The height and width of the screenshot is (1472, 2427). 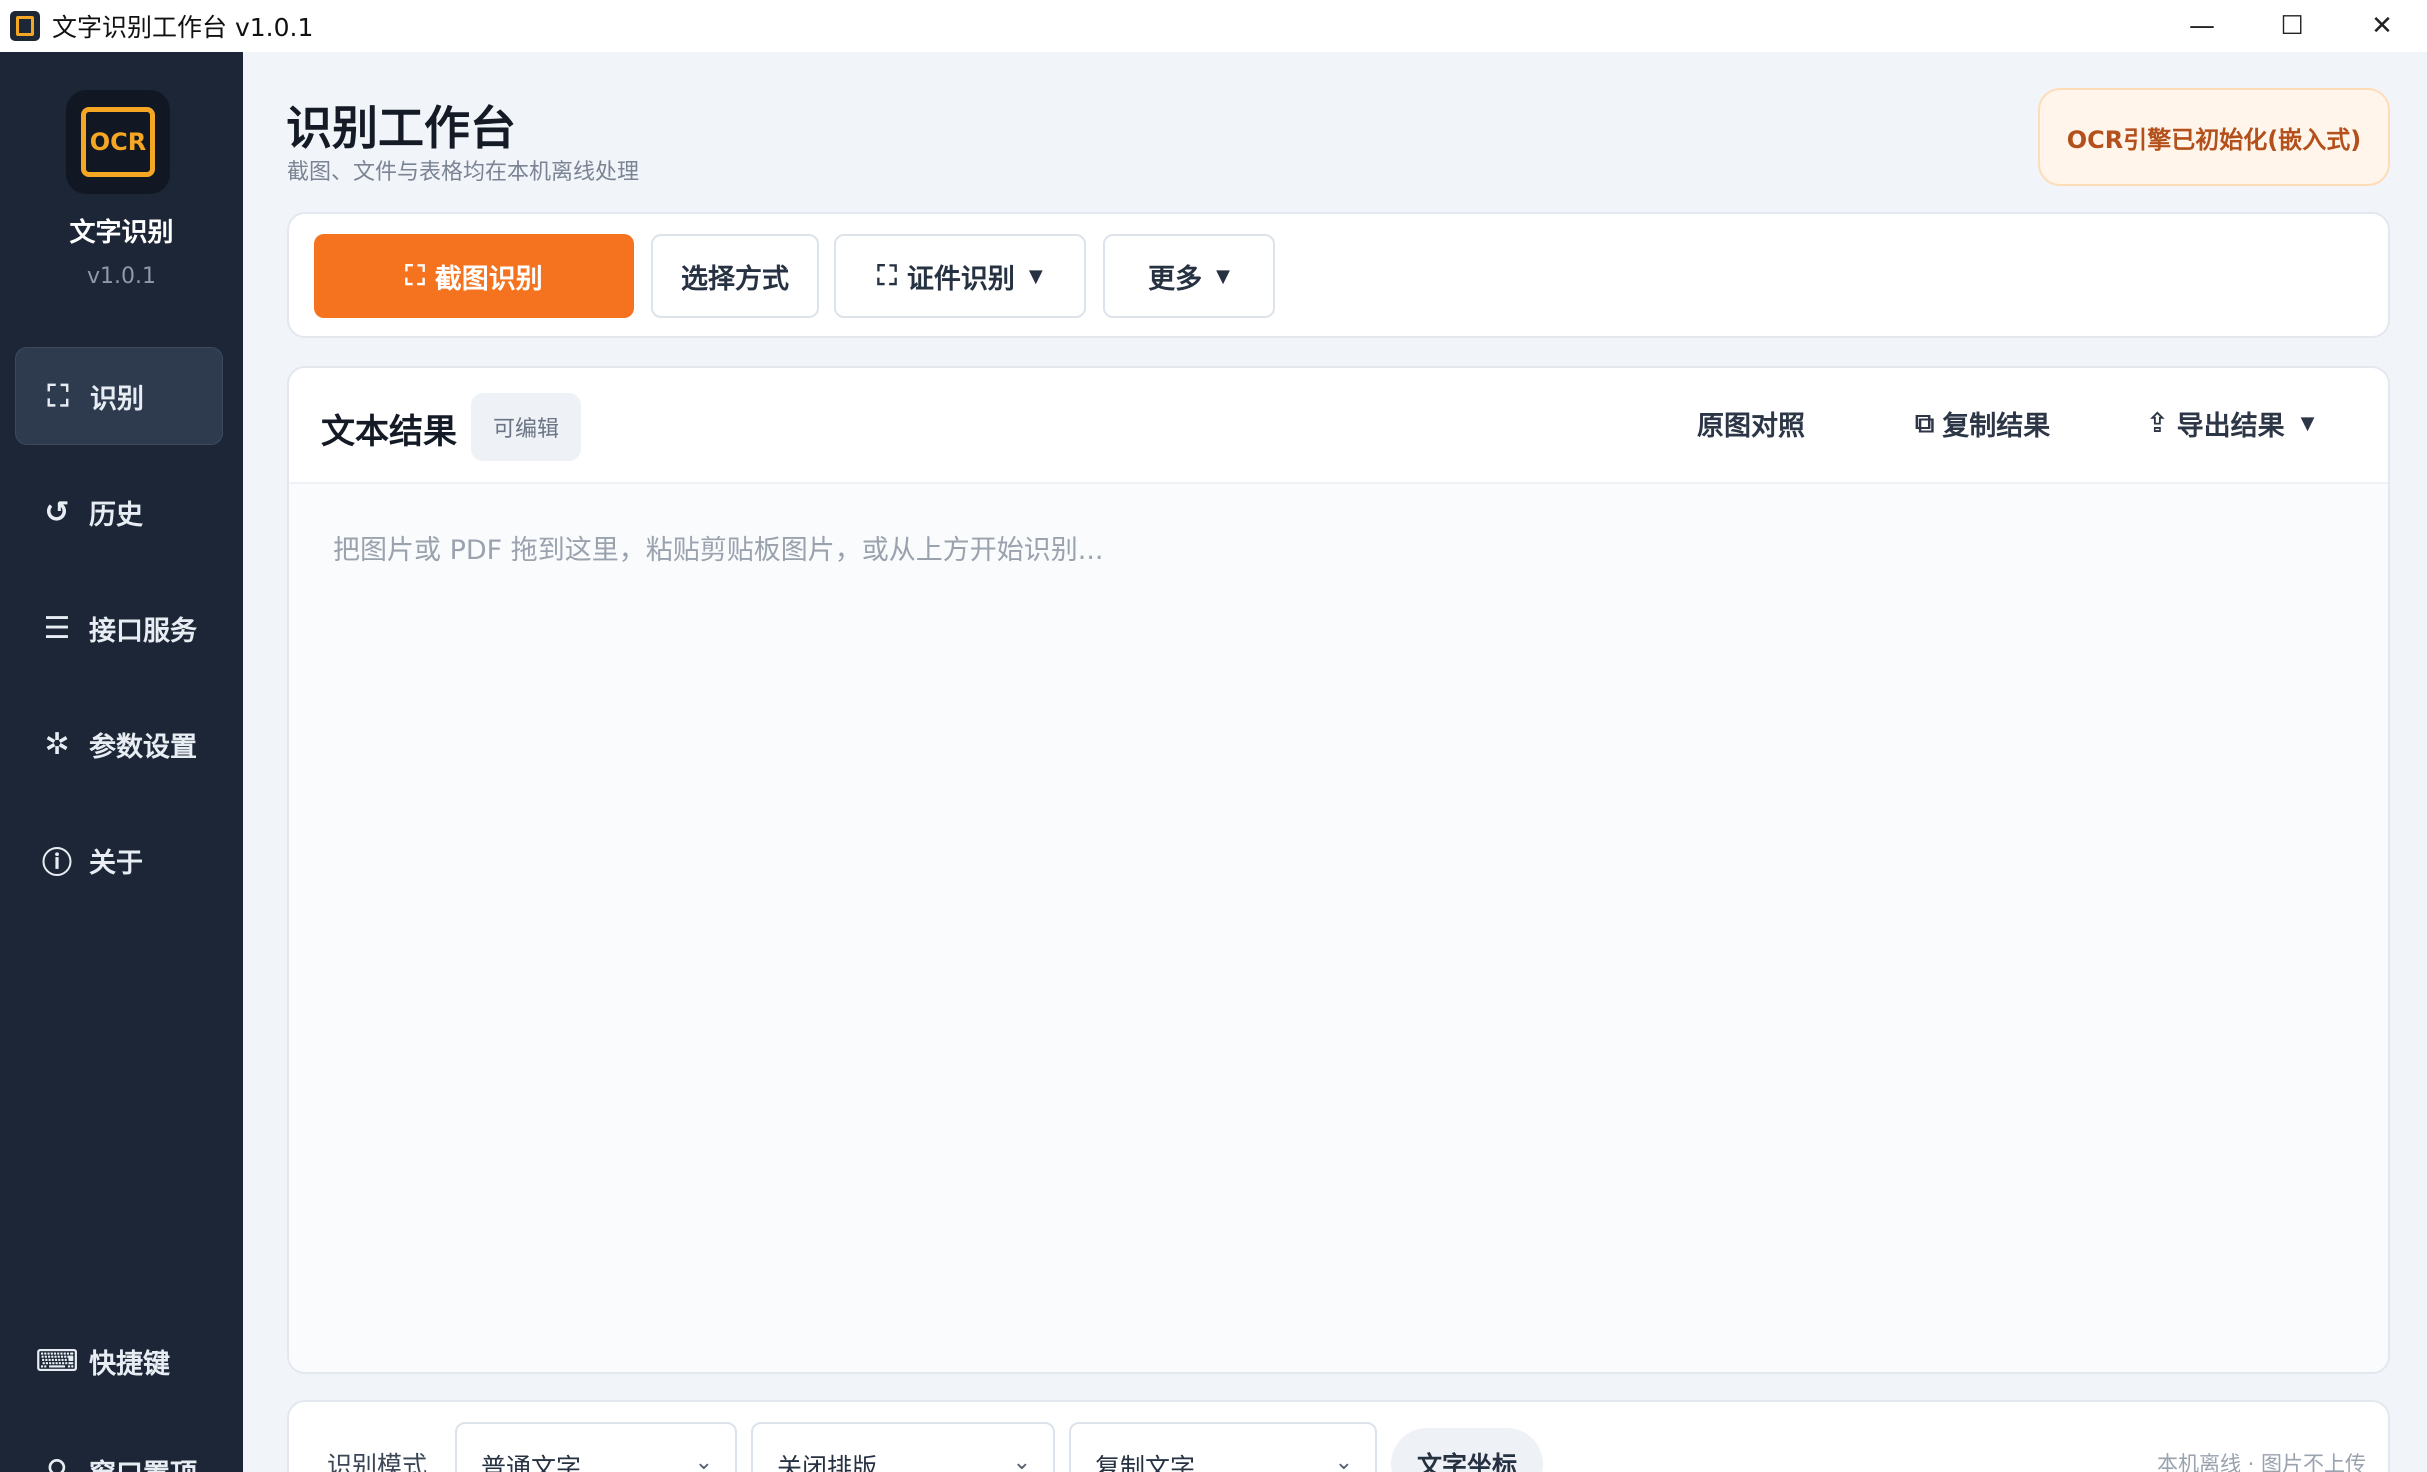 I want to click on sidebar-item-settings: ✲ 参数设置, so click(x=119, y=744).